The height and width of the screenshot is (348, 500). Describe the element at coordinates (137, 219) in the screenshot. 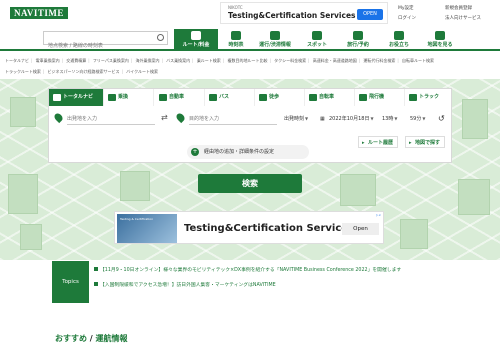

I see `ad-thumb-text: Testing & Certification` at that location.